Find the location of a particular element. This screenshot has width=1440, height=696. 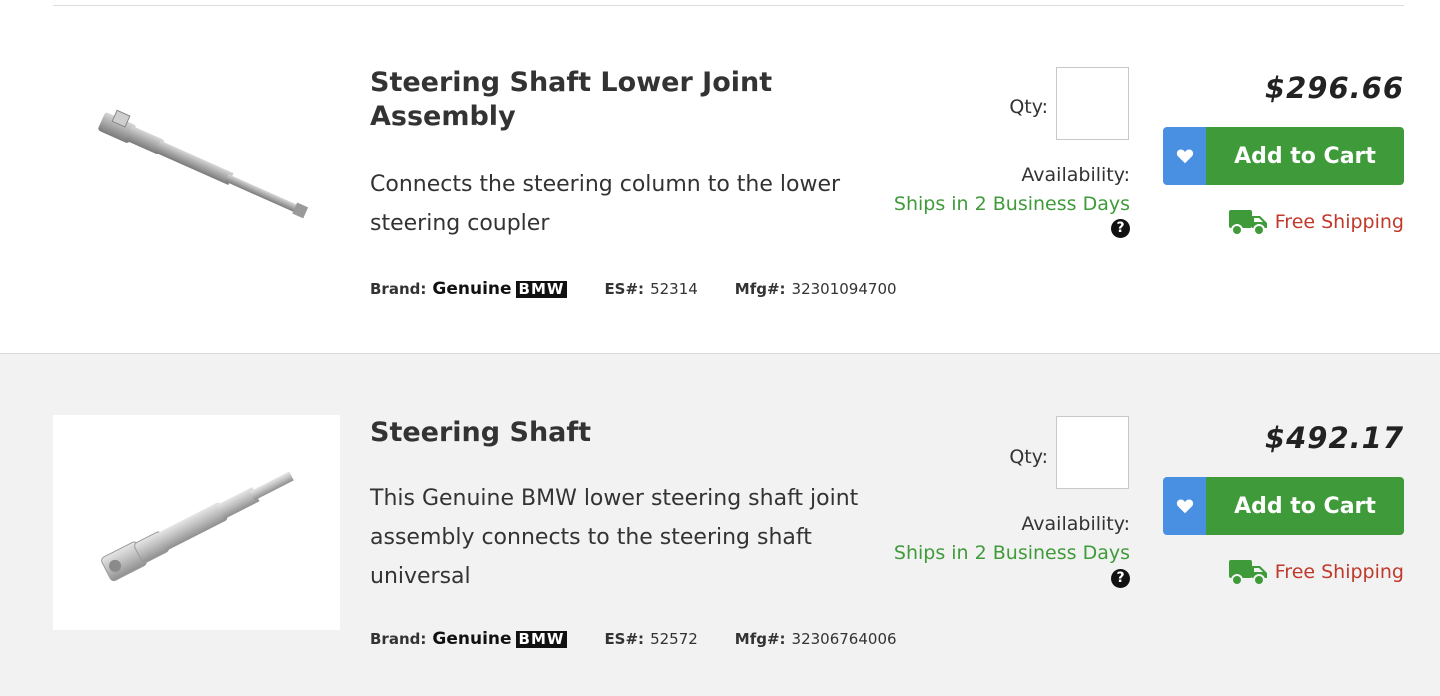

product-title: Steering Shaft is located at coordinates (590, 433).